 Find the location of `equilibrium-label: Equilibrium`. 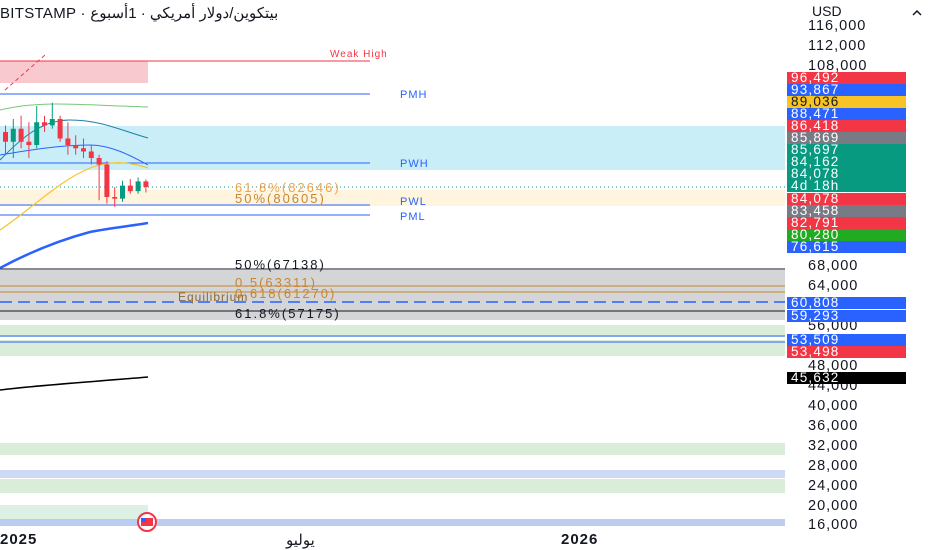

equilibrium-label: Equilibrium is located at coordinates (213, 297).